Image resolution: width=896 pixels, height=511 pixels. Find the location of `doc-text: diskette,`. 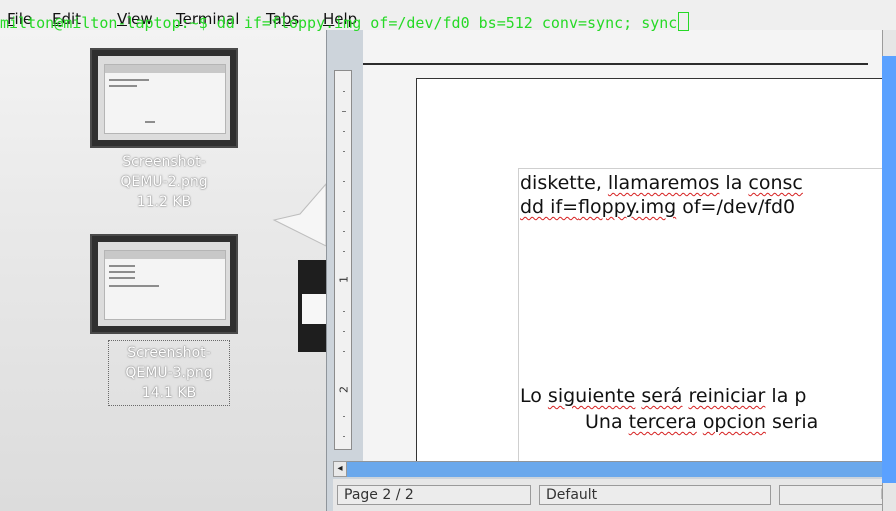

doc-text: diskette, is located at coordinates (564, 183).